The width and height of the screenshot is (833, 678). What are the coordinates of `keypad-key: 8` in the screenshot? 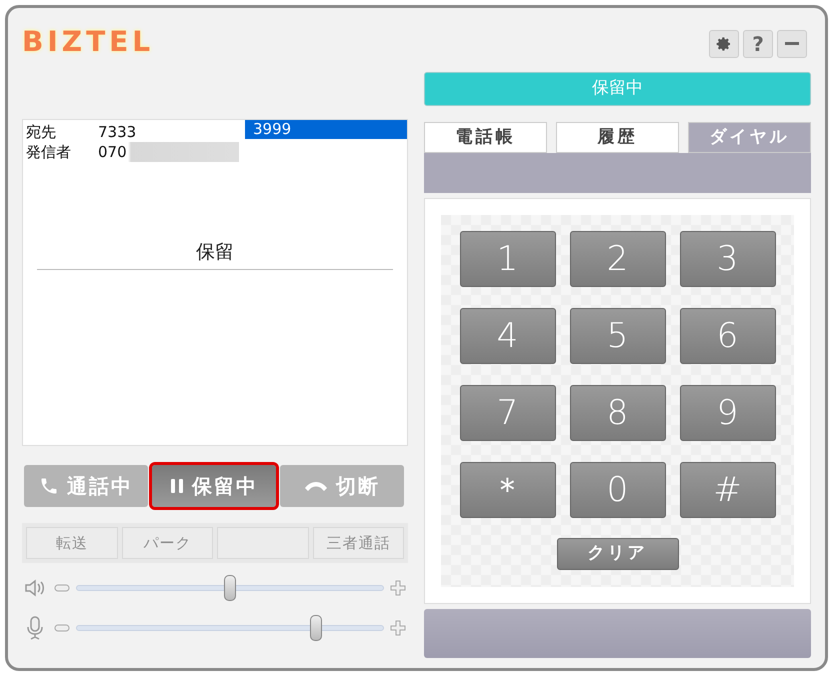 It's located at (618, 413).